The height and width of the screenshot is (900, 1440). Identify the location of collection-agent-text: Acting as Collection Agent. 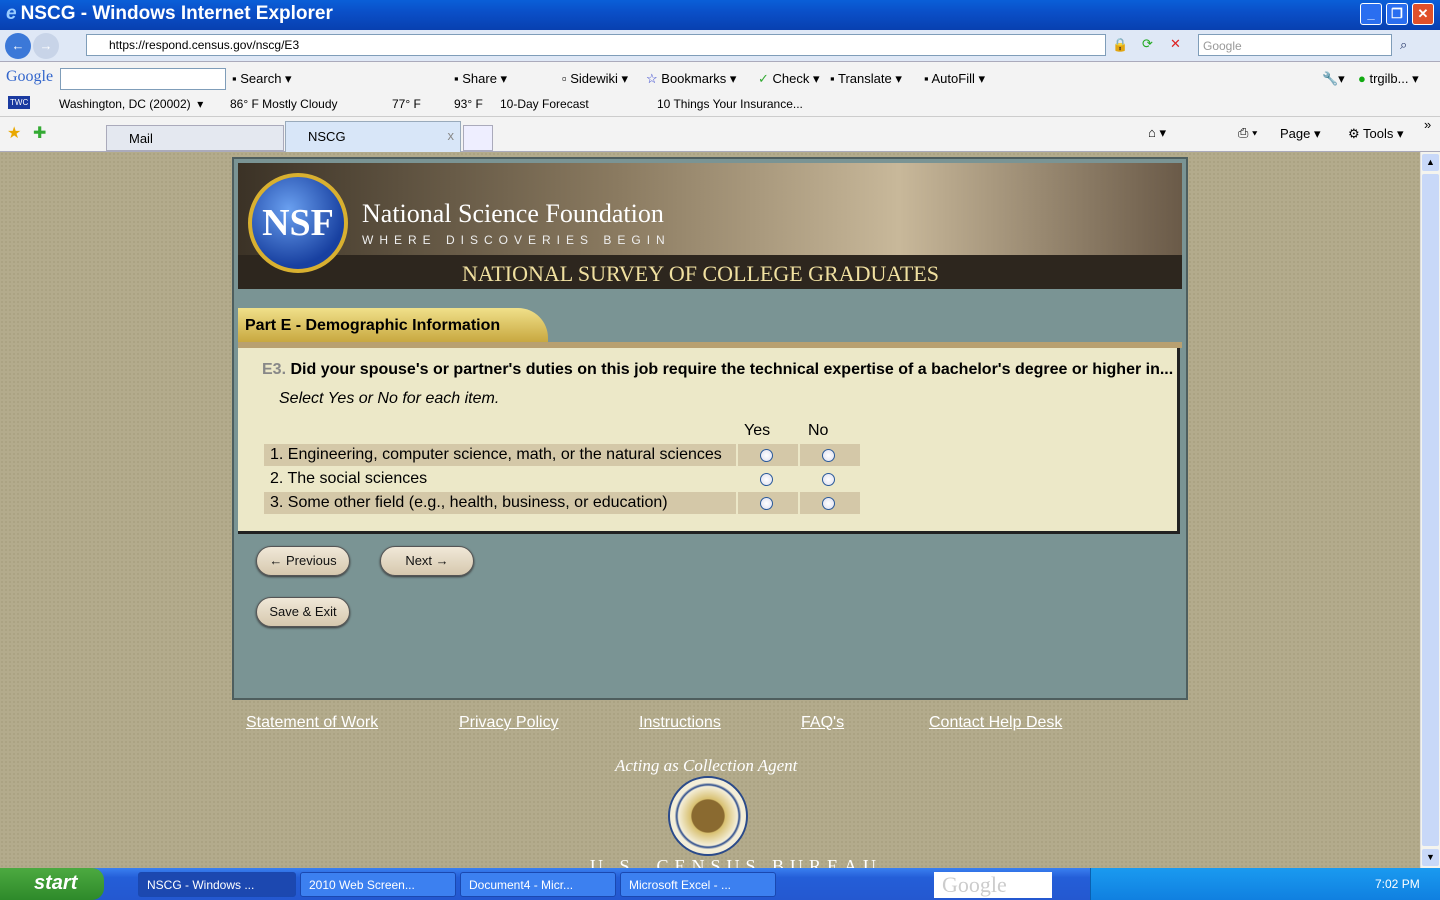
(706, 765).